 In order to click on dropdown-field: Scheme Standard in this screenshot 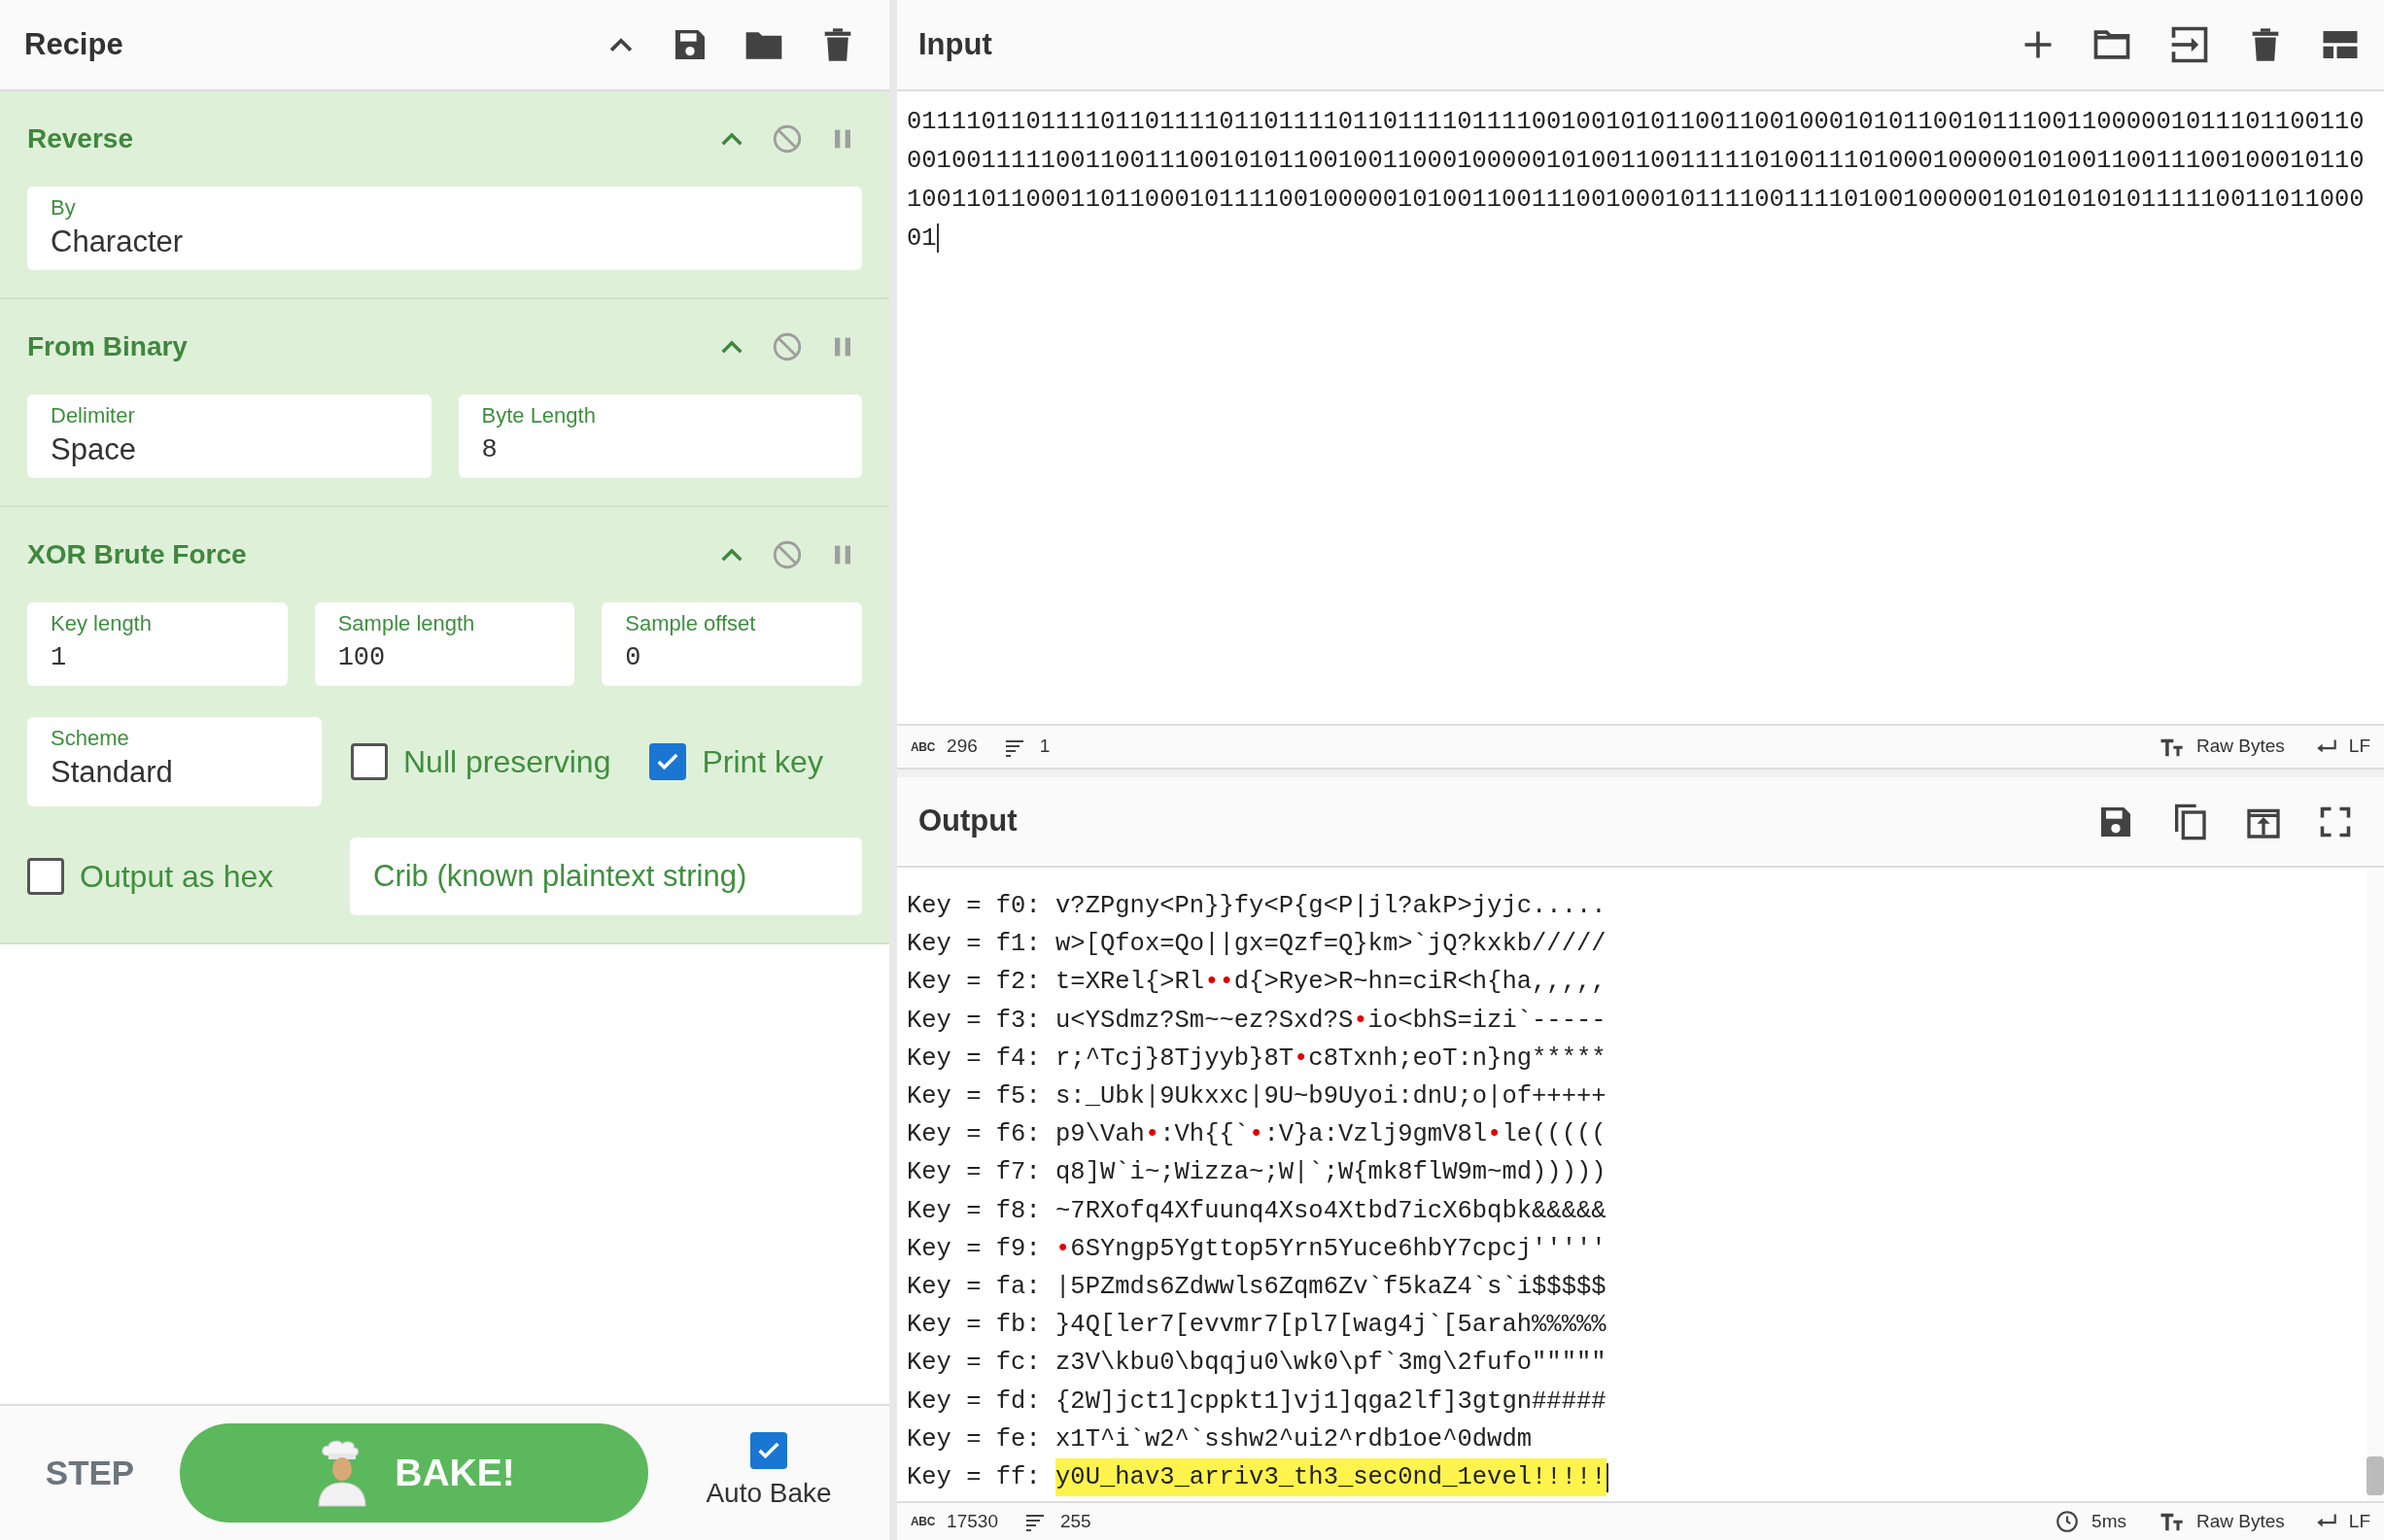, I will do `click(174, 761)`.